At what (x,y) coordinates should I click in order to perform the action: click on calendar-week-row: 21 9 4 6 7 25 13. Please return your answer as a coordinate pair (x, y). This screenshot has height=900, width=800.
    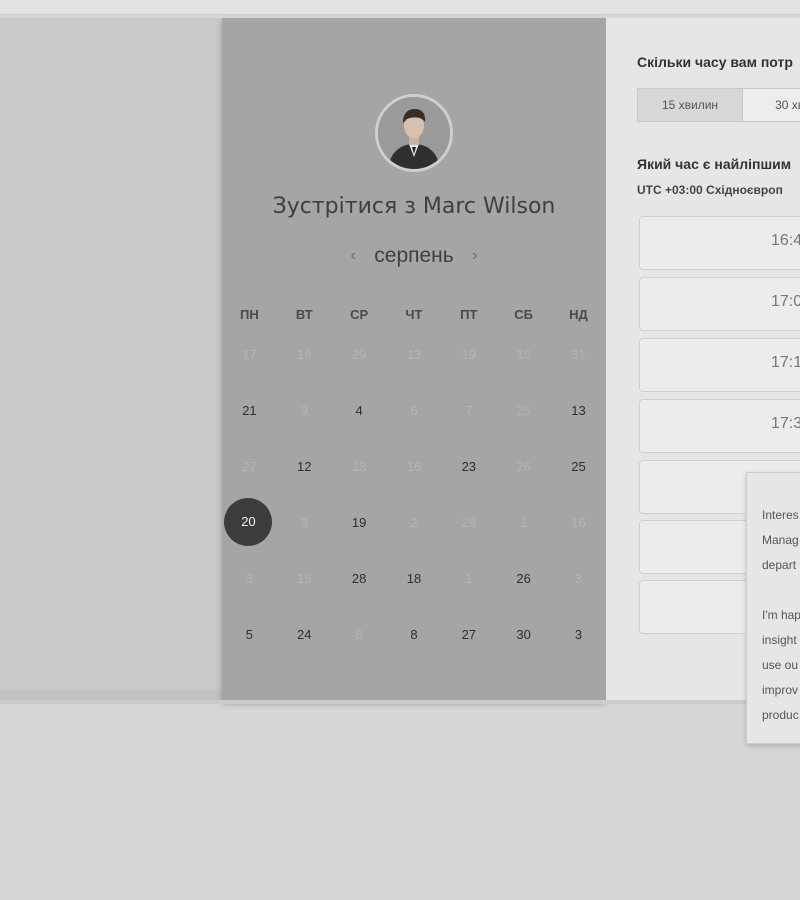
    Looking at the image, I should click on (414, 410).